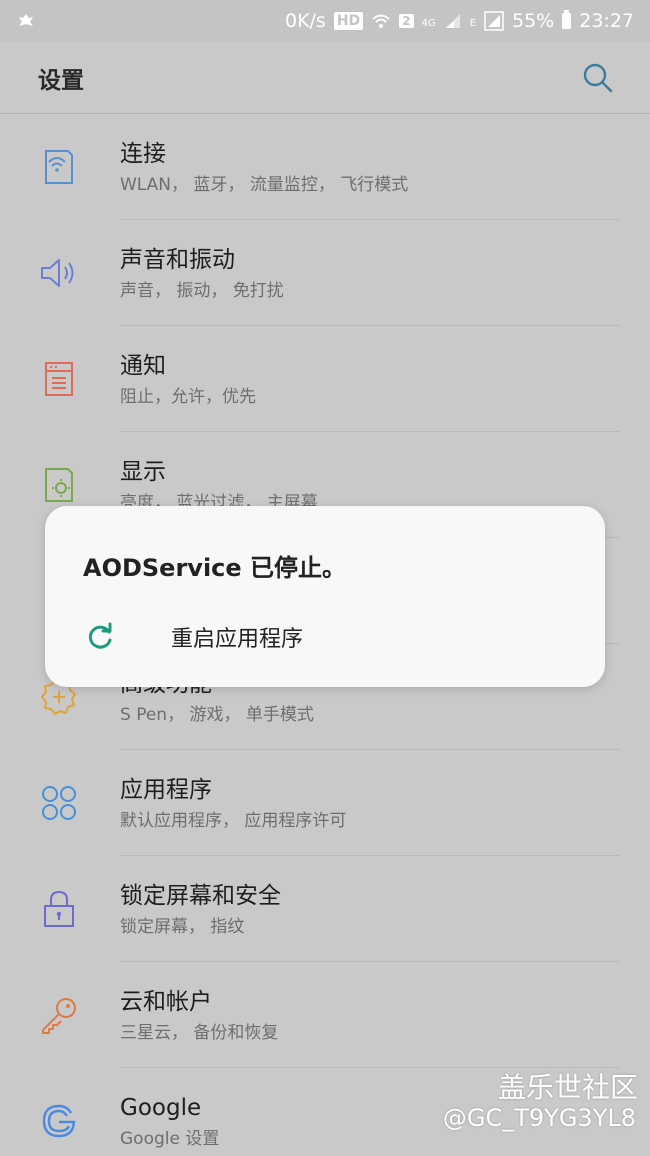 This screenshot has height=1156, width=650. Describe the element at coordinates (237, 639) in the screenshot. I see `restart-app-label: 重启应用程序` at that location.